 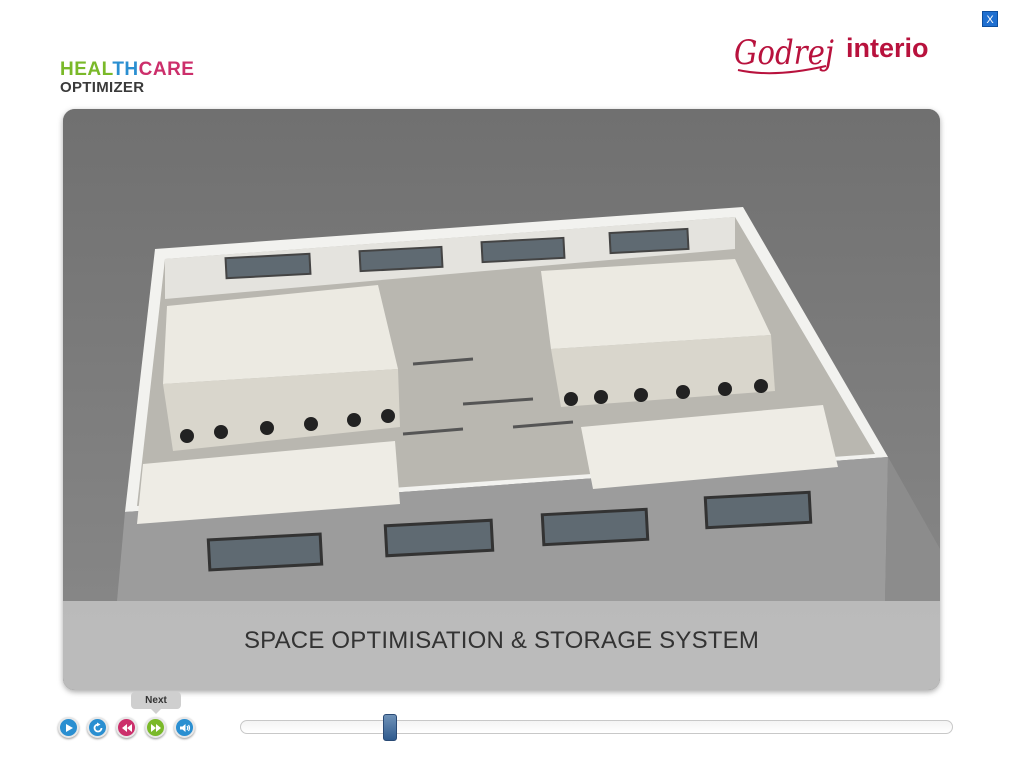 What do you see at coordinates (102, 87) in the screenshot?
I see `logo-optimizer-text: OPTIMIZER` at bounding box center [102, 87].